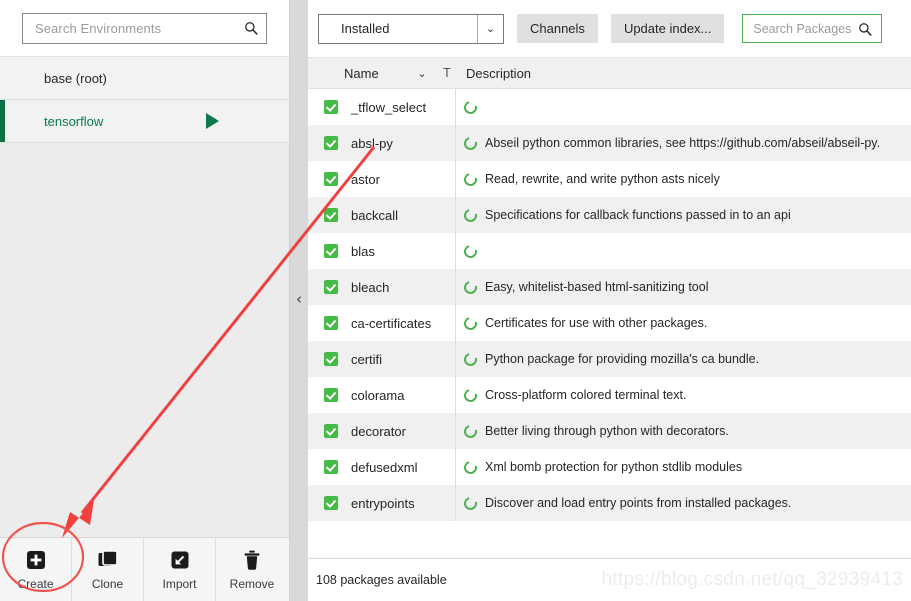 Image resolution: width=911 pixels, height=601 pixels. Describe the element at coordinates (75, 78) in the screenshot. I see `environment-name: base (root)` at that location.